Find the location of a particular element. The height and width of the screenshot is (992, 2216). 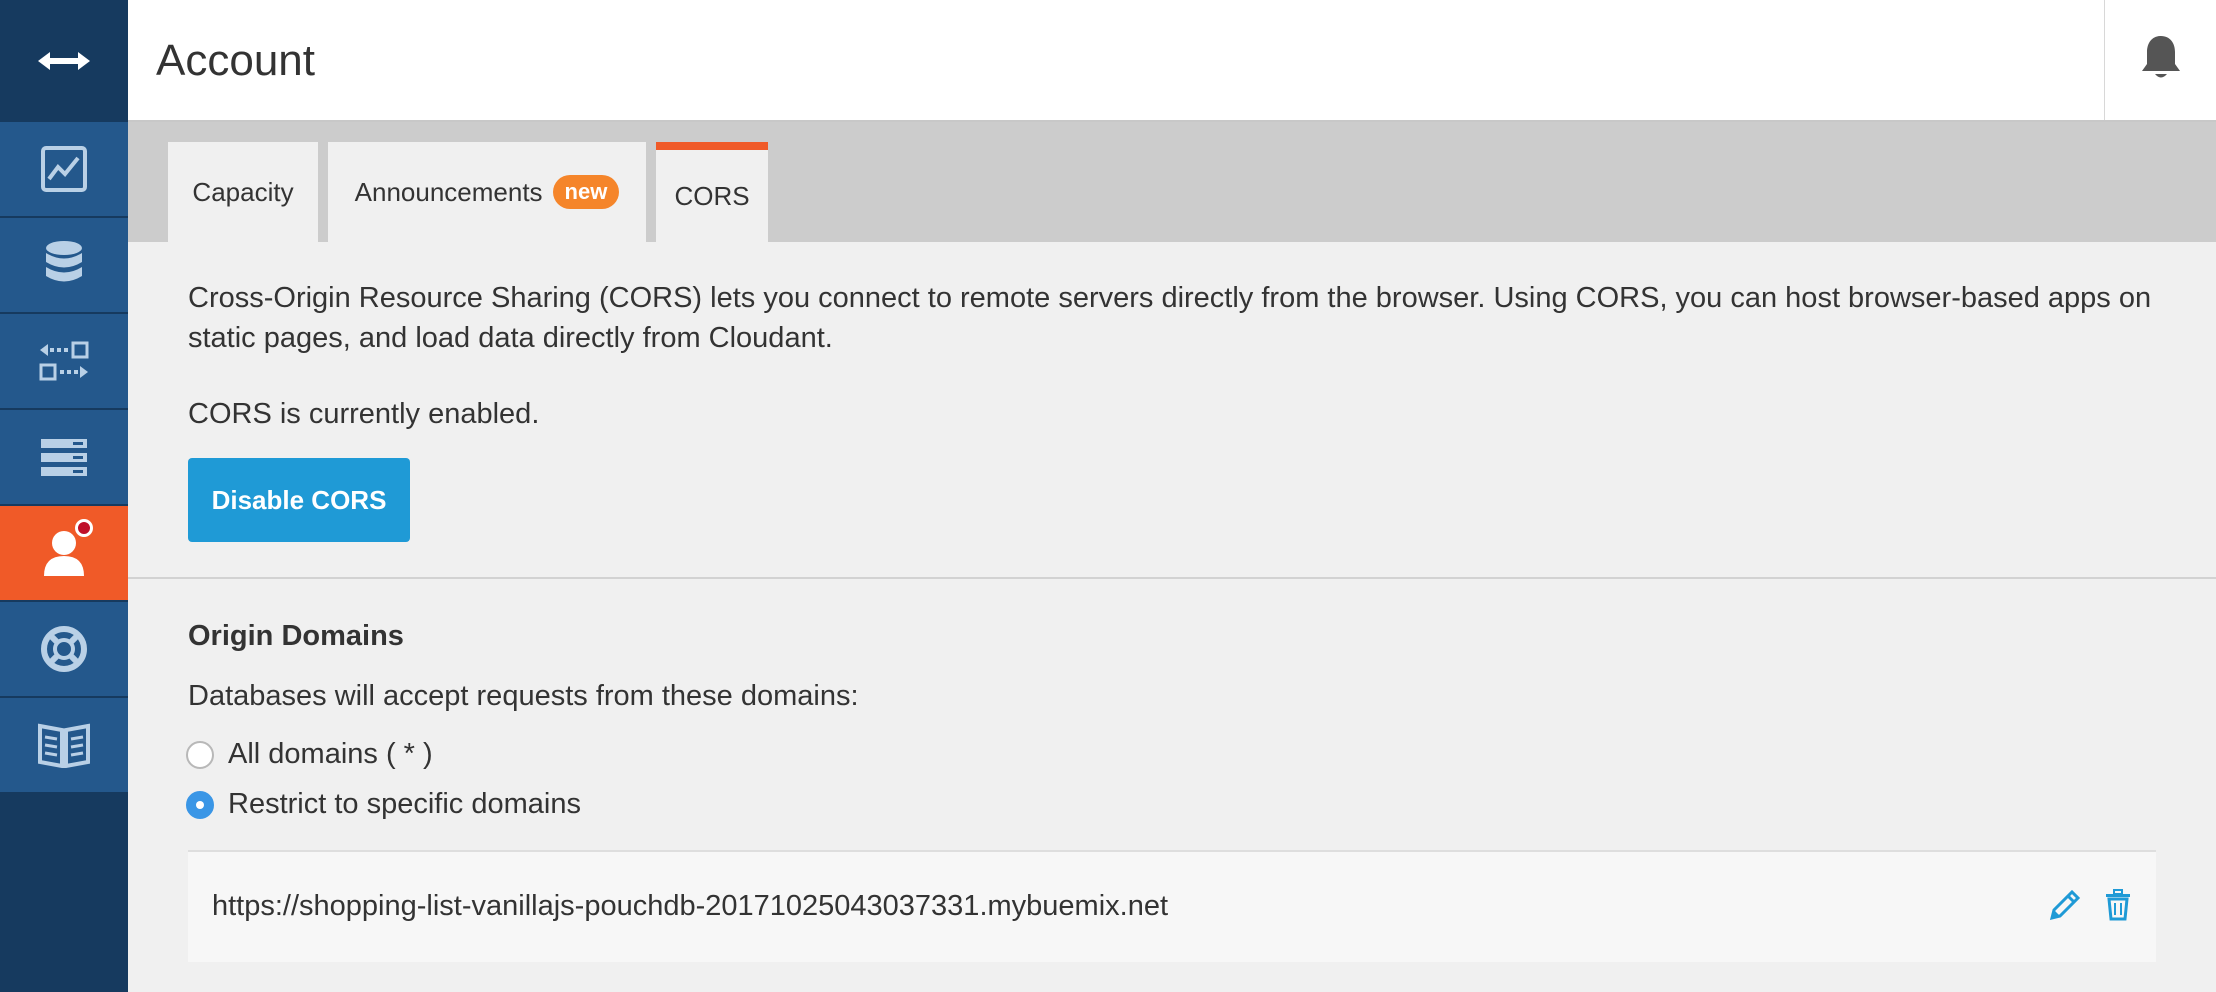

disable-cors-button: Disable CORS is located at coordinates (299, 500).